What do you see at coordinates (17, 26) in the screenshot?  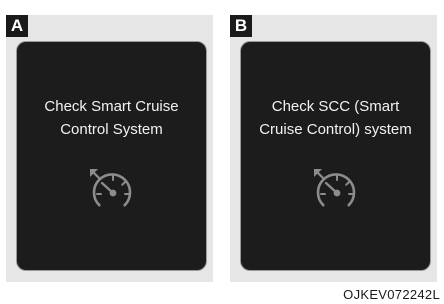 I see `panel-a-tag: A` at bounding box center [17, 26].